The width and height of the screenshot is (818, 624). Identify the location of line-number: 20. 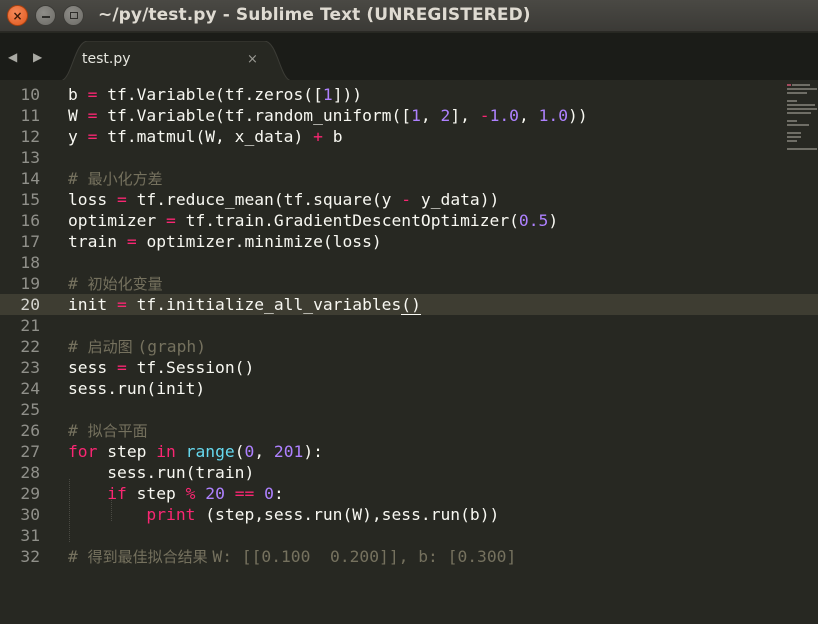
(30, 304).